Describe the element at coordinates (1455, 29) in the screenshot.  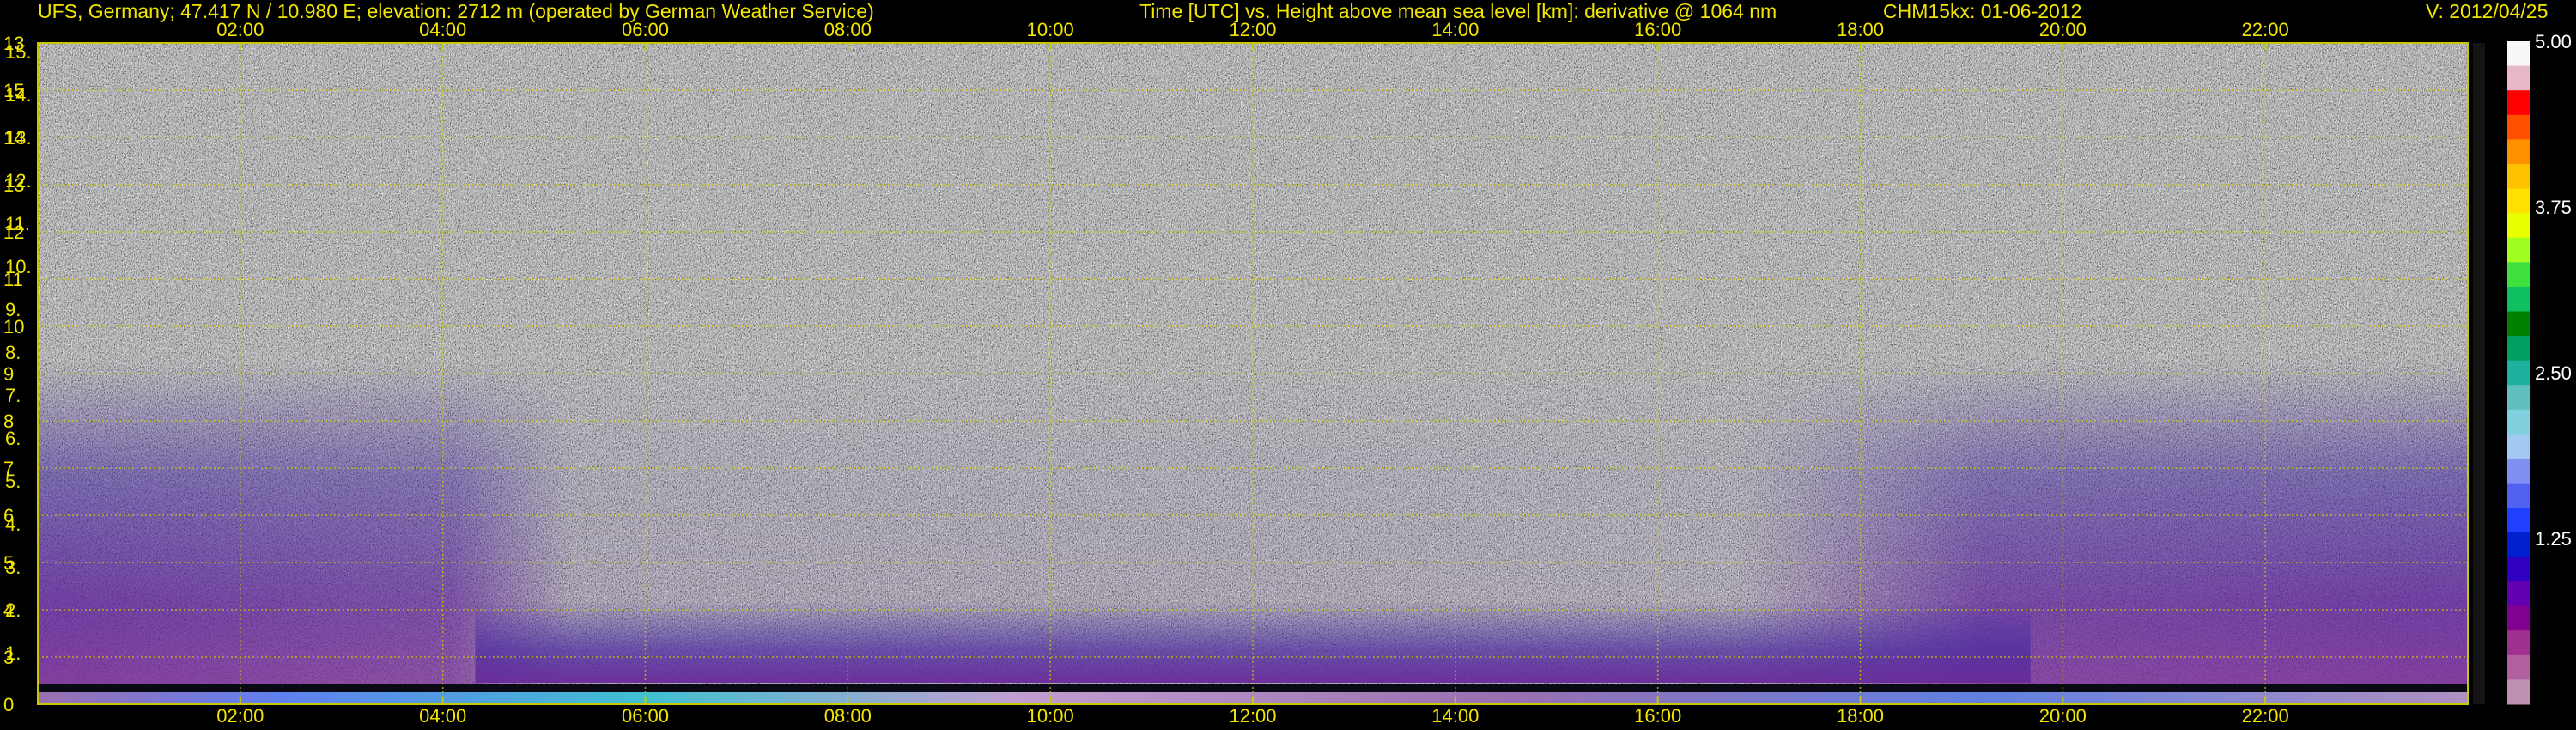
I see `x-tick-label-top: 14:00` at that location.